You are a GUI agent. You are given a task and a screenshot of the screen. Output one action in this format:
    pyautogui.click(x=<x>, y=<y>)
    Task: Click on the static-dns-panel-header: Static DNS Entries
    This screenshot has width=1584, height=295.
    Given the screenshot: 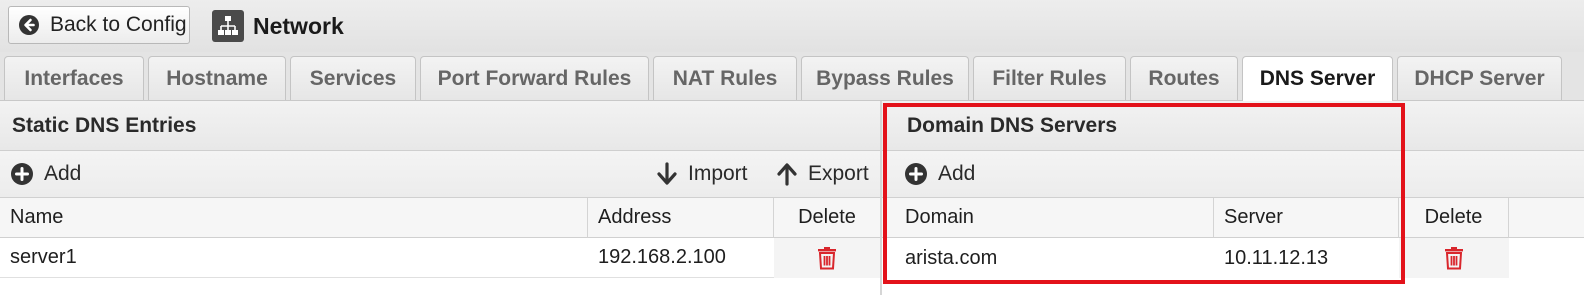 What is the action you would take?
    pyautogui.click(x=440, y=126)
    